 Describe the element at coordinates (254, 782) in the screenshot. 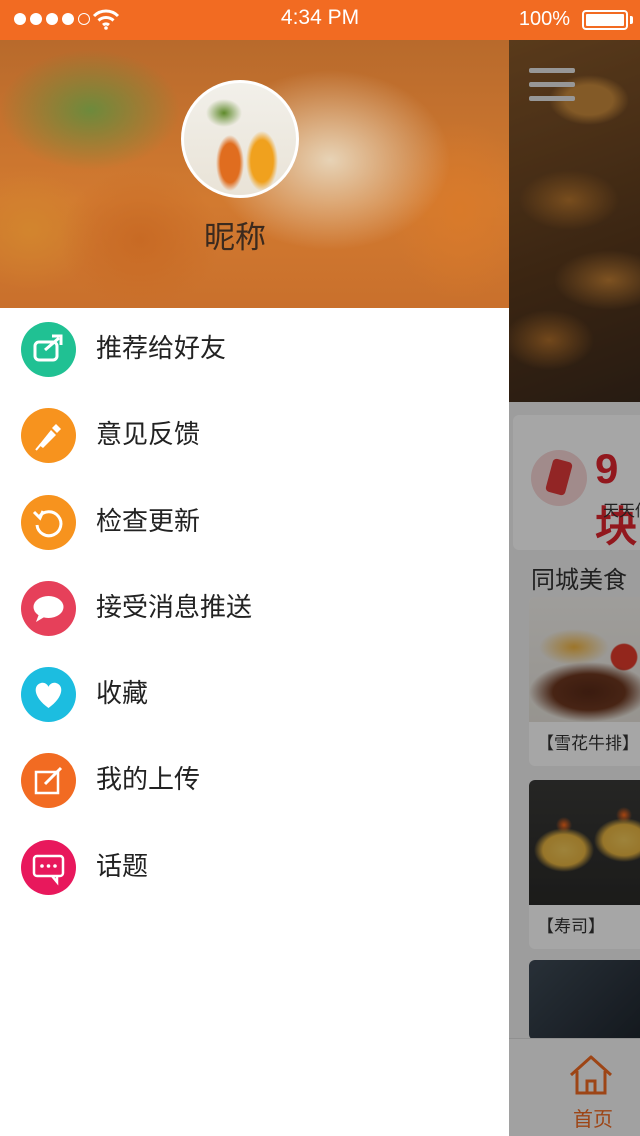

I see `menu-item-my-uploads: 我的上传` at that location.